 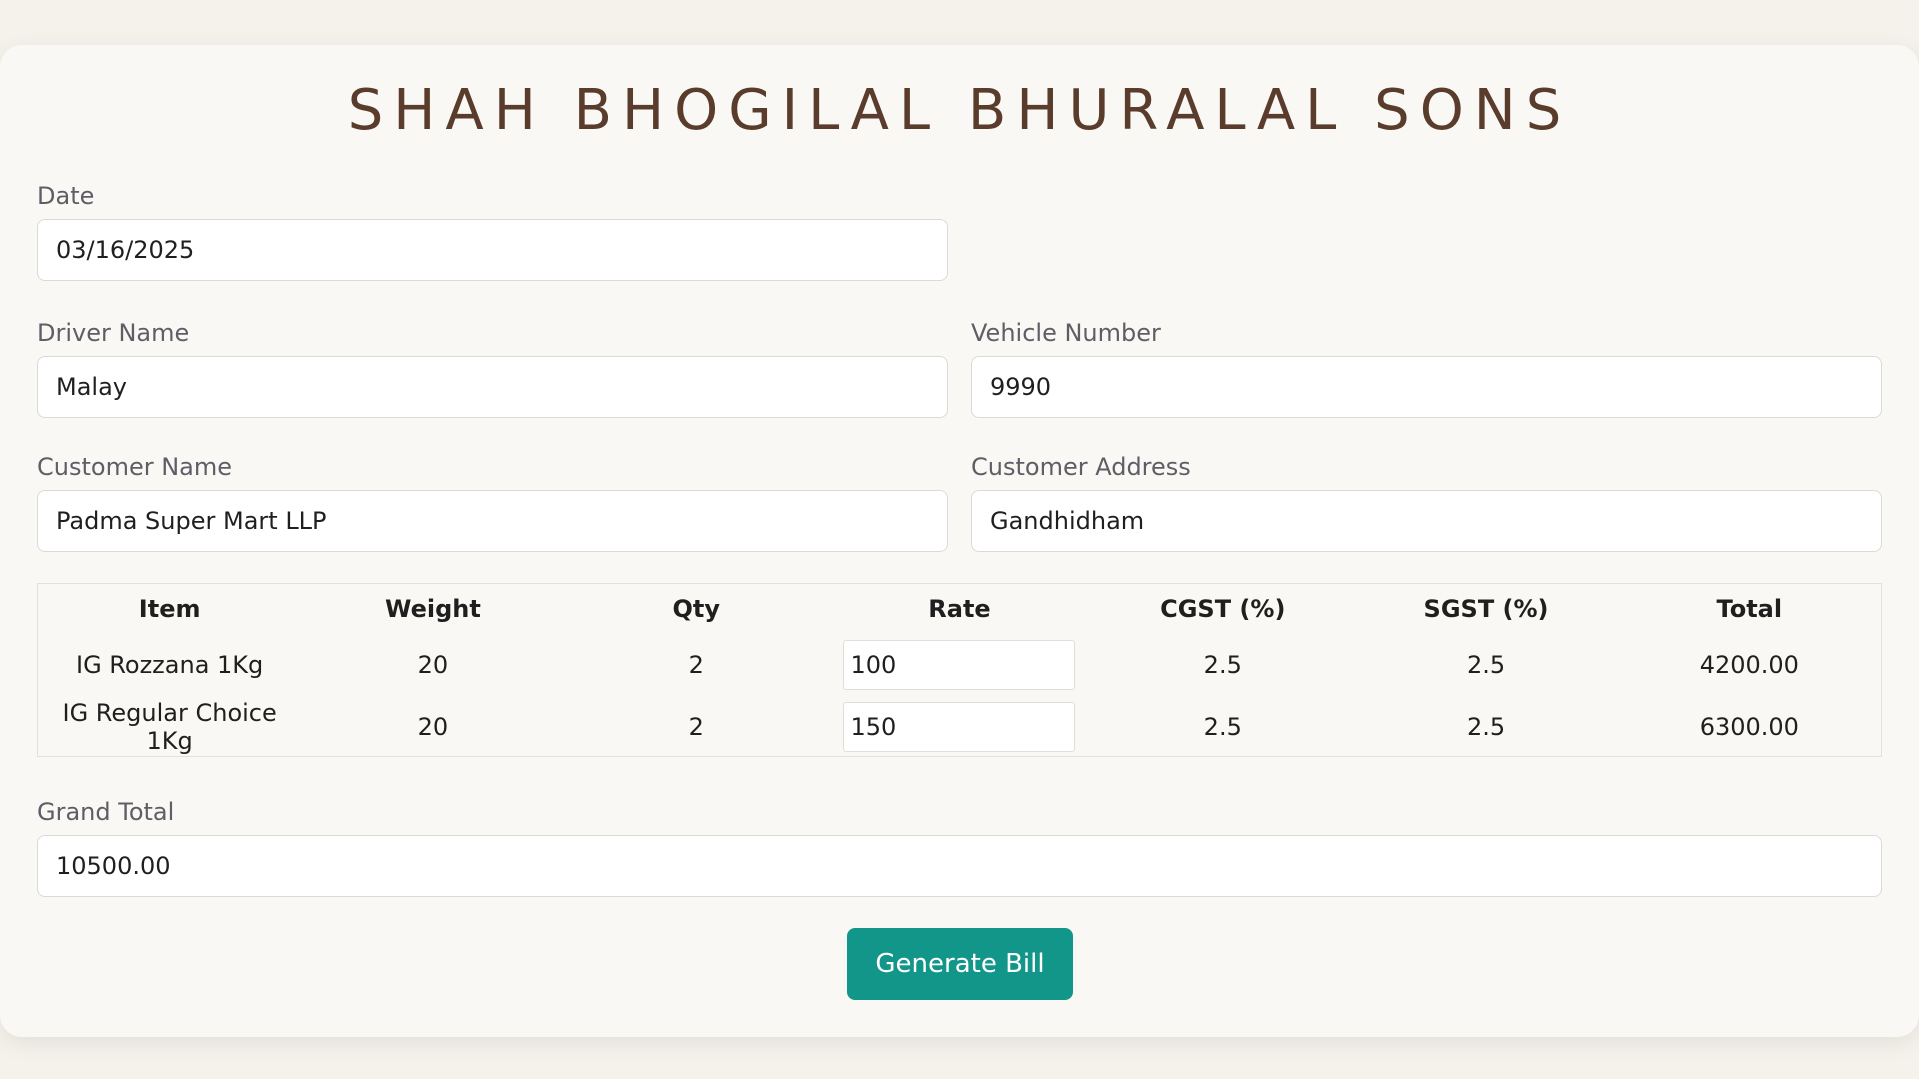 I want to click on rate-cell: 150, so click(x=959, y=727).